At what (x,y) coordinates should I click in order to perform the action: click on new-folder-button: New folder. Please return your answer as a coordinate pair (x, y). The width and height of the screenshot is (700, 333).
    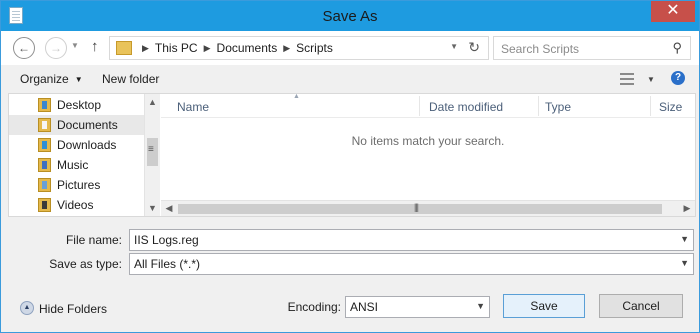
    Looking at the image, I should click on (130, 79).